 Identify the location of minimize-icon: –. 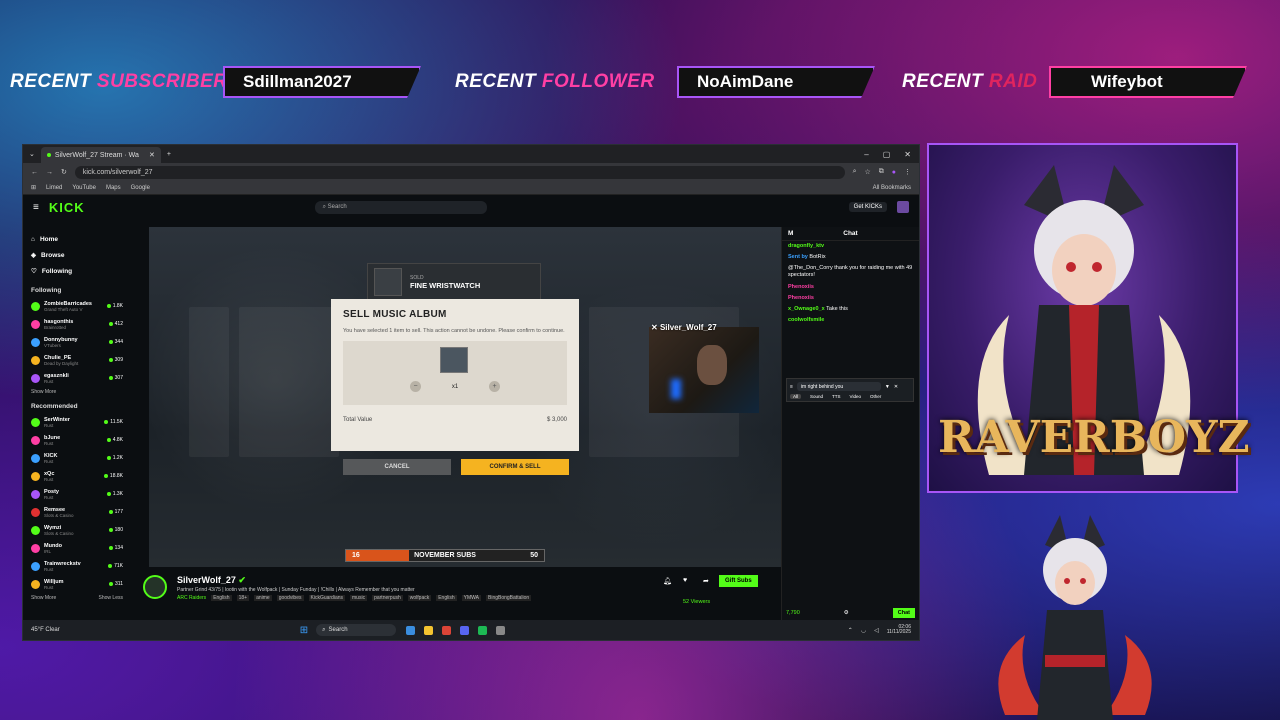
(866, 154).